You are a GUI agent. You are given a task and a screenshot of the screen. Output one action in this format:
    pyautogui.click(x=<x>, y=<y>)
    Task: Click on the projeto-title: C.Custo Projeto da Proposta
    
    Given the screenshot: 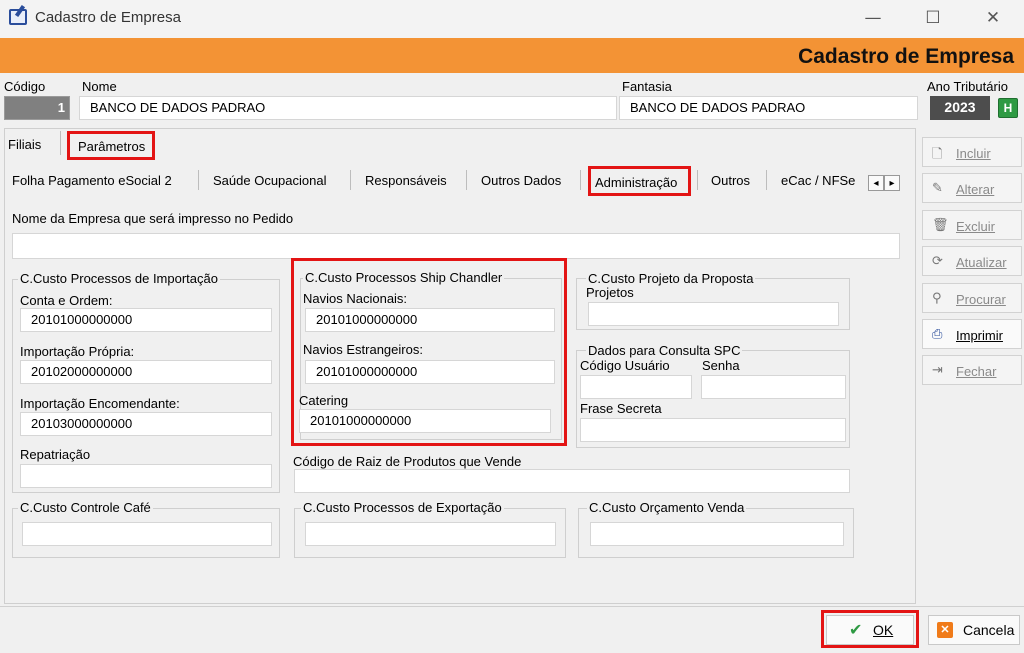 What is the action you would take?
    pyautogui.click(x=671, y=278)
    